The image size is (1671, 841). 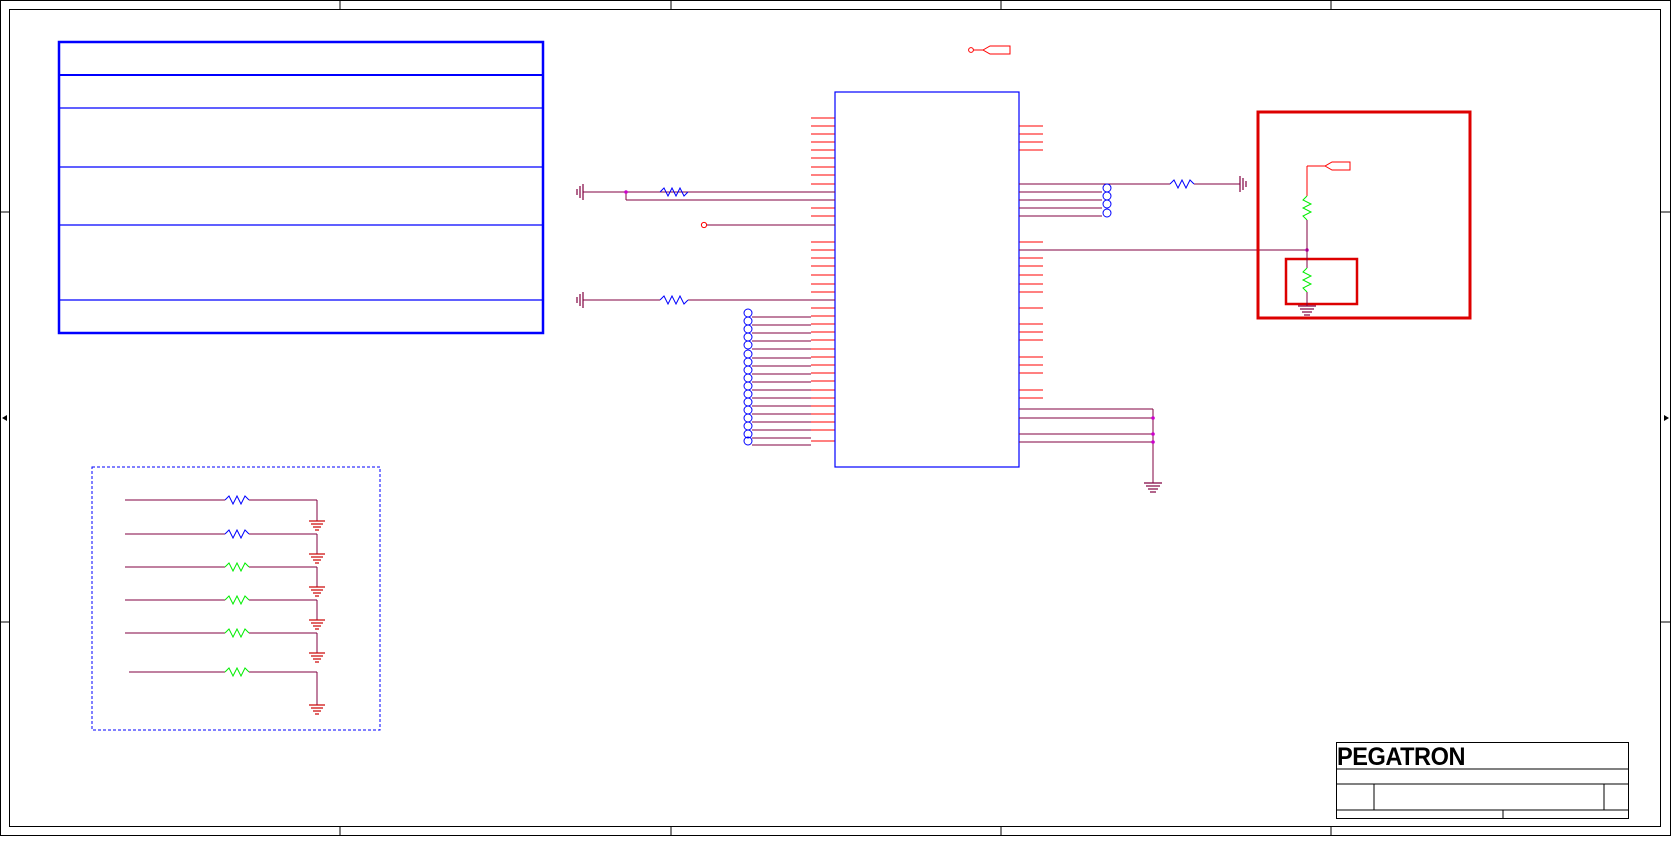 I want to click on pegatron-logo: PEGATRON, so click(x=1401, y=757).